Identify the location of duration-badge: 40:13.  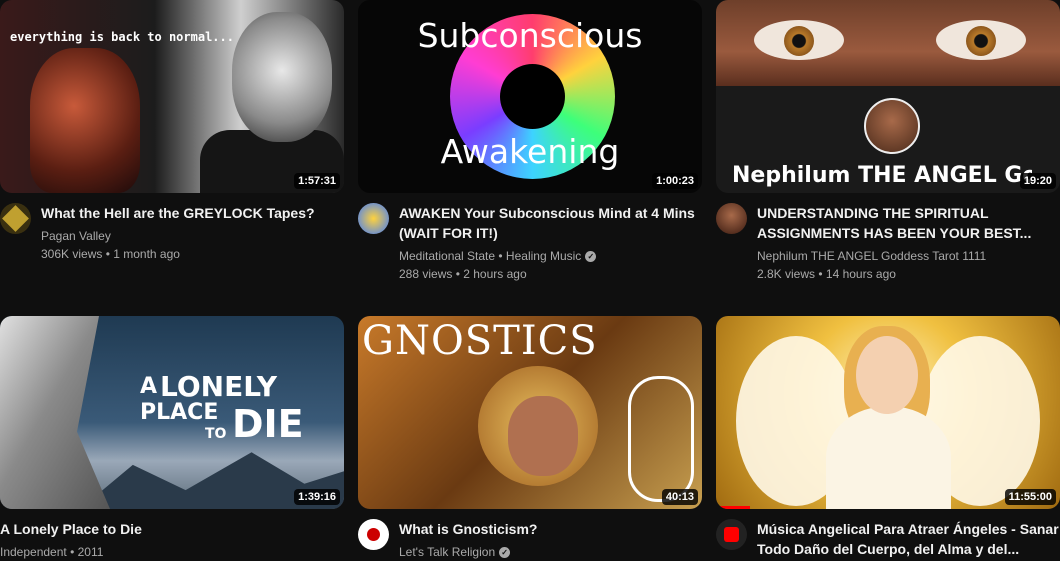
(679, 497).